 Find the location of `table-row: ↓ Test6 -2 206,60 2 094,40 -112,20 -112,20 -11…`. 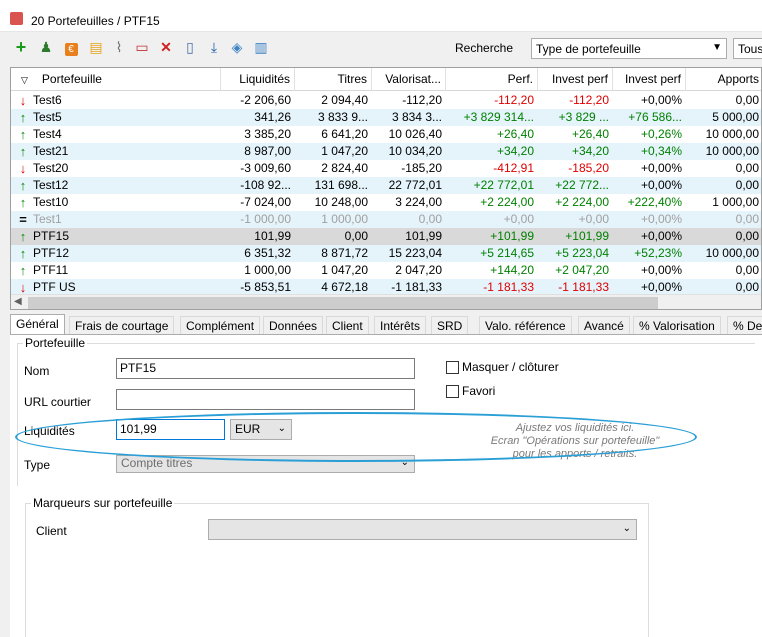

table-row: ↓ Test6 -2 206,60 2 094,40 -112,20 -112,20 -11… is located at coordinates (386, 100).